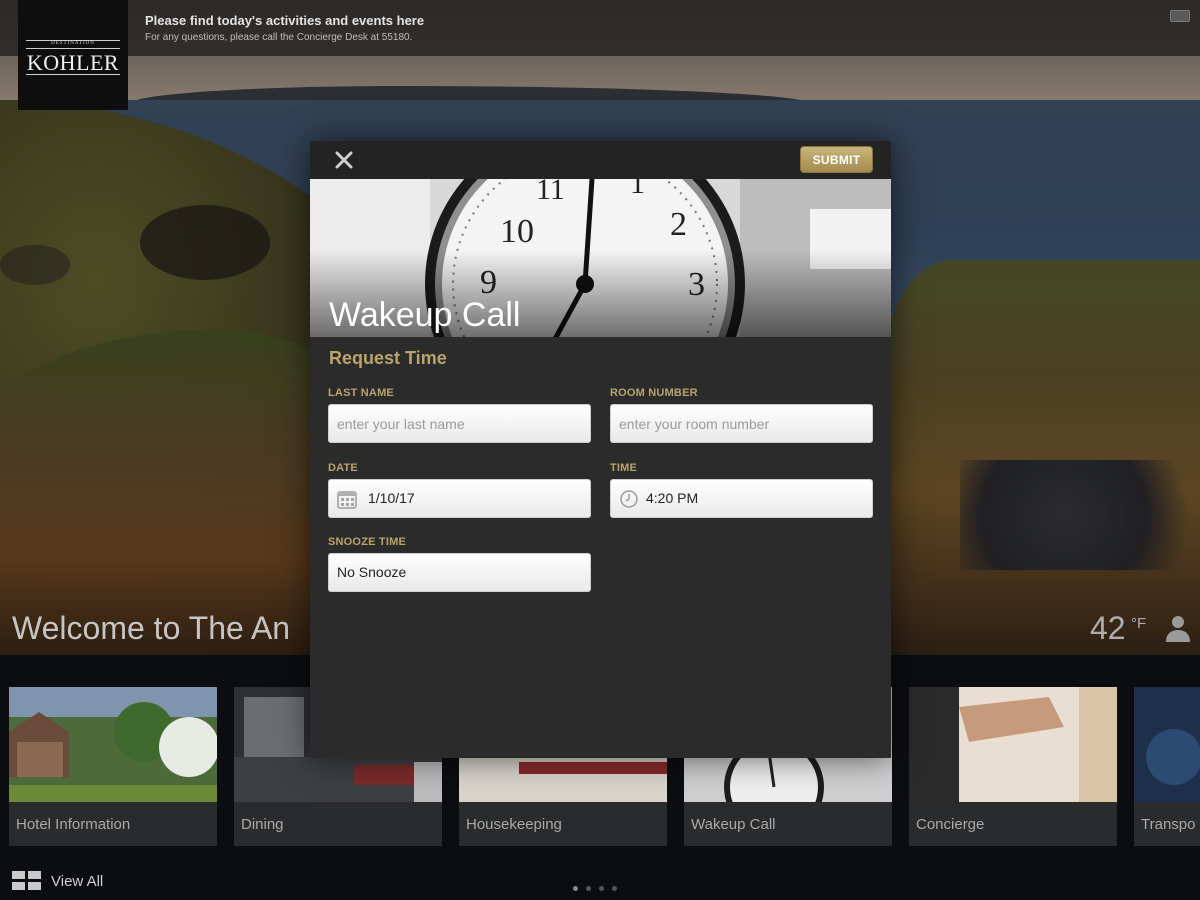 Image resolution: width=1200 pixels, height=900 pixels. What do you see at coordinates (1178, 628) in the screenshot?
I see `user-icon` at bounding box center [1178, 628].